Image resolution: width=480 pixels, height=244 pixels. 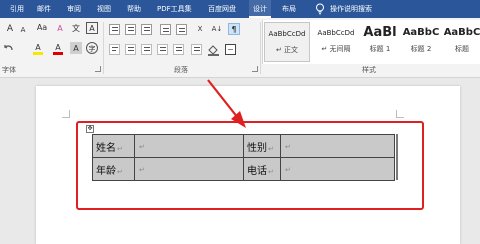 I want to click on arrow-shaft, so click(x=223, y=99).